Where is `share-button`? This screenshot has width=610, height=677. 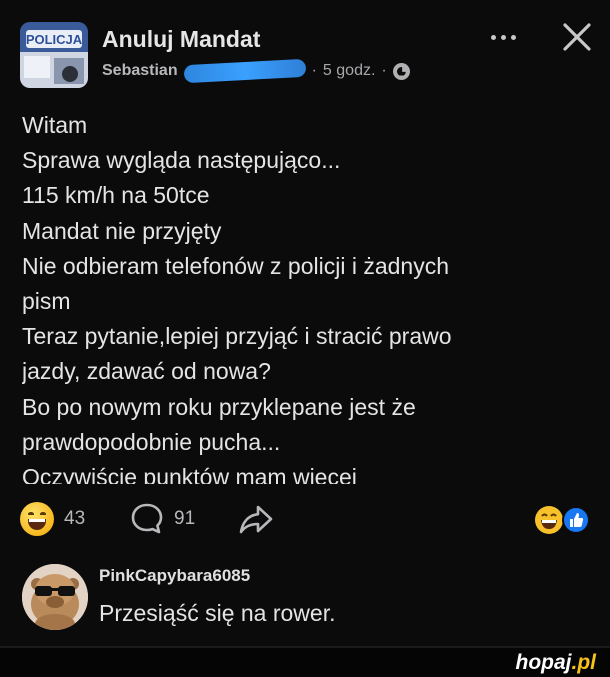 share-button is located at coordinates (256, 519).